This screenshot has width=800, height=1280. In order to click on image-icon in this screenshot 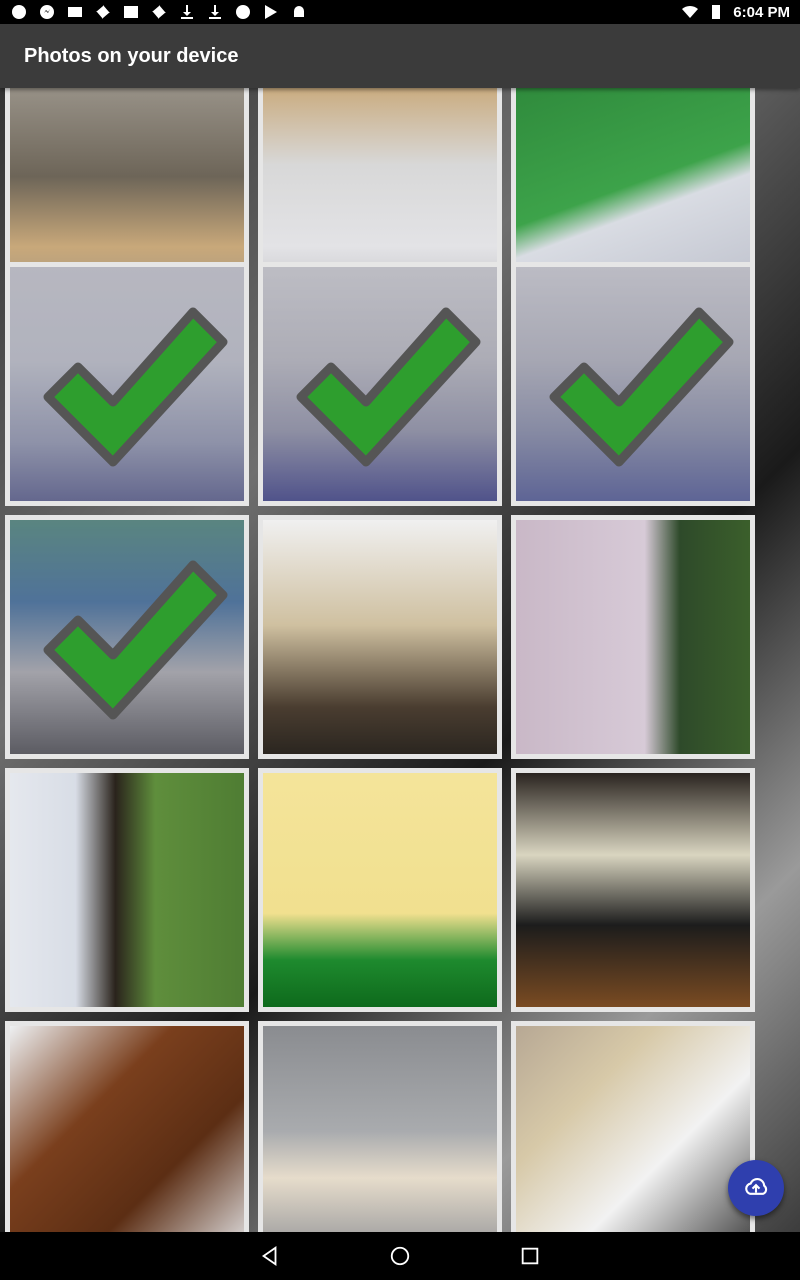, I will do `click(131, 12)`.